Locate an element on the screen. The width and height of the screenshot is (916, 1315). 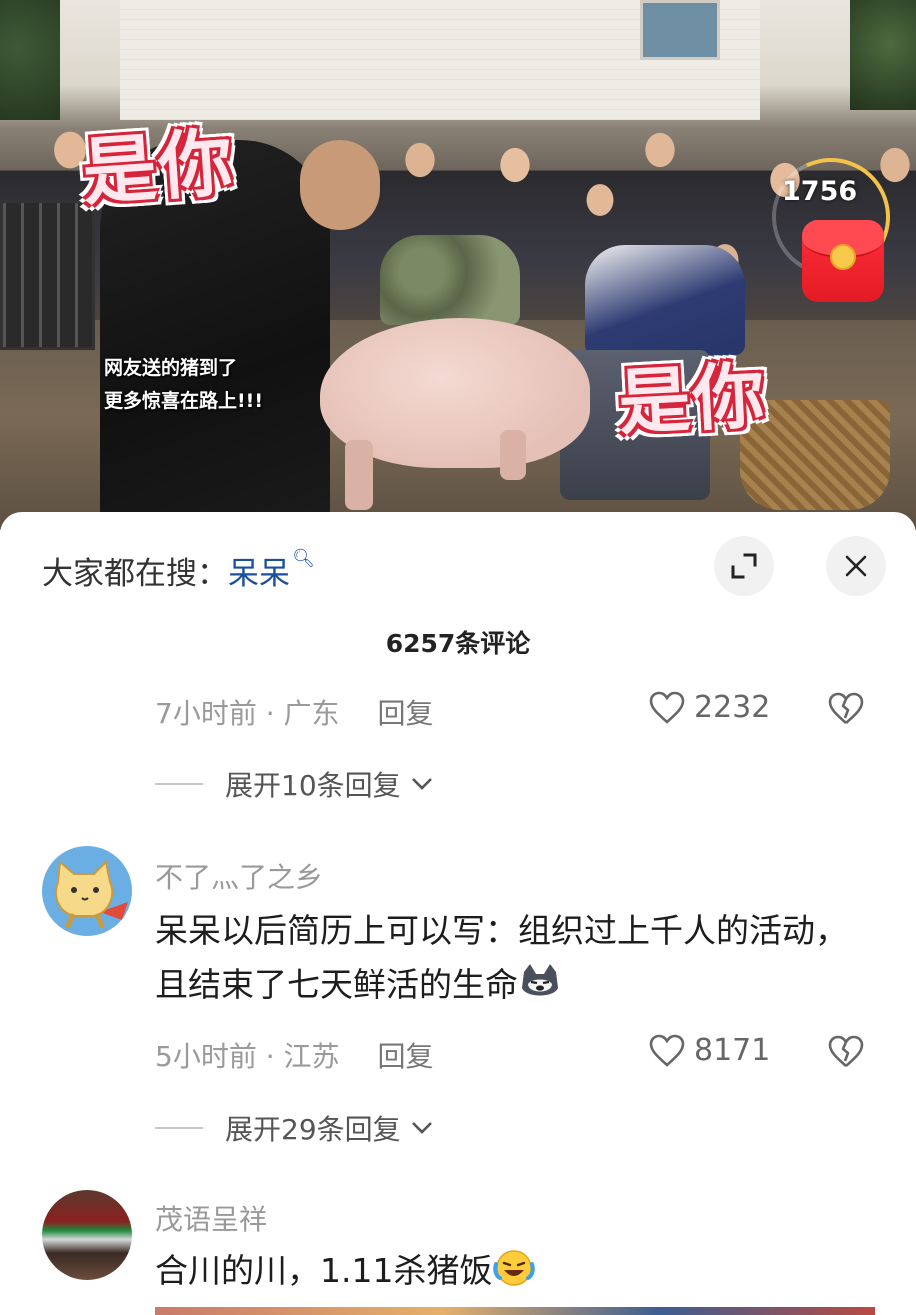
man-head is located at coordinates (340, 185).